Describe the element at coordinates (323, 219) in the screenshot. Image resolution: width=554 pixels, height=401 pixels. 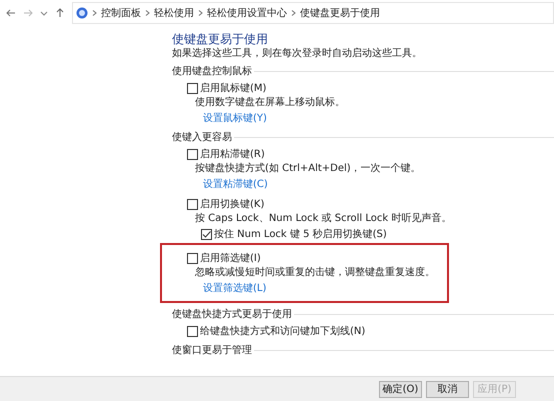
I see `option-description: 按 Caps Lock、Num Lock 或 Scroll Lock 时听见声音。` at that location.